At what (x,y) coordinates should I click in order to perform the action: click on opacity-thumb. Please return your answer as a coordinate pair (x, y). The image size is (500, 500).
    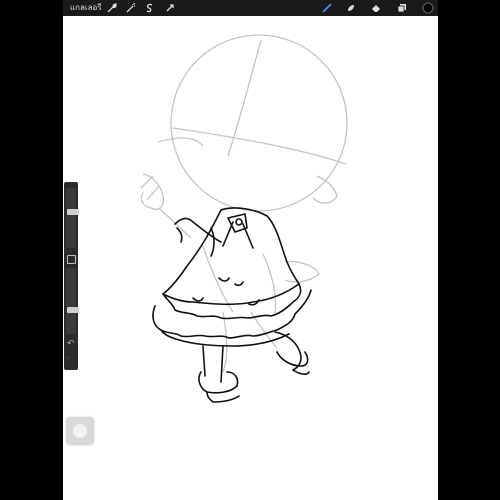
    Looking at the image, I should click on (73, 310).